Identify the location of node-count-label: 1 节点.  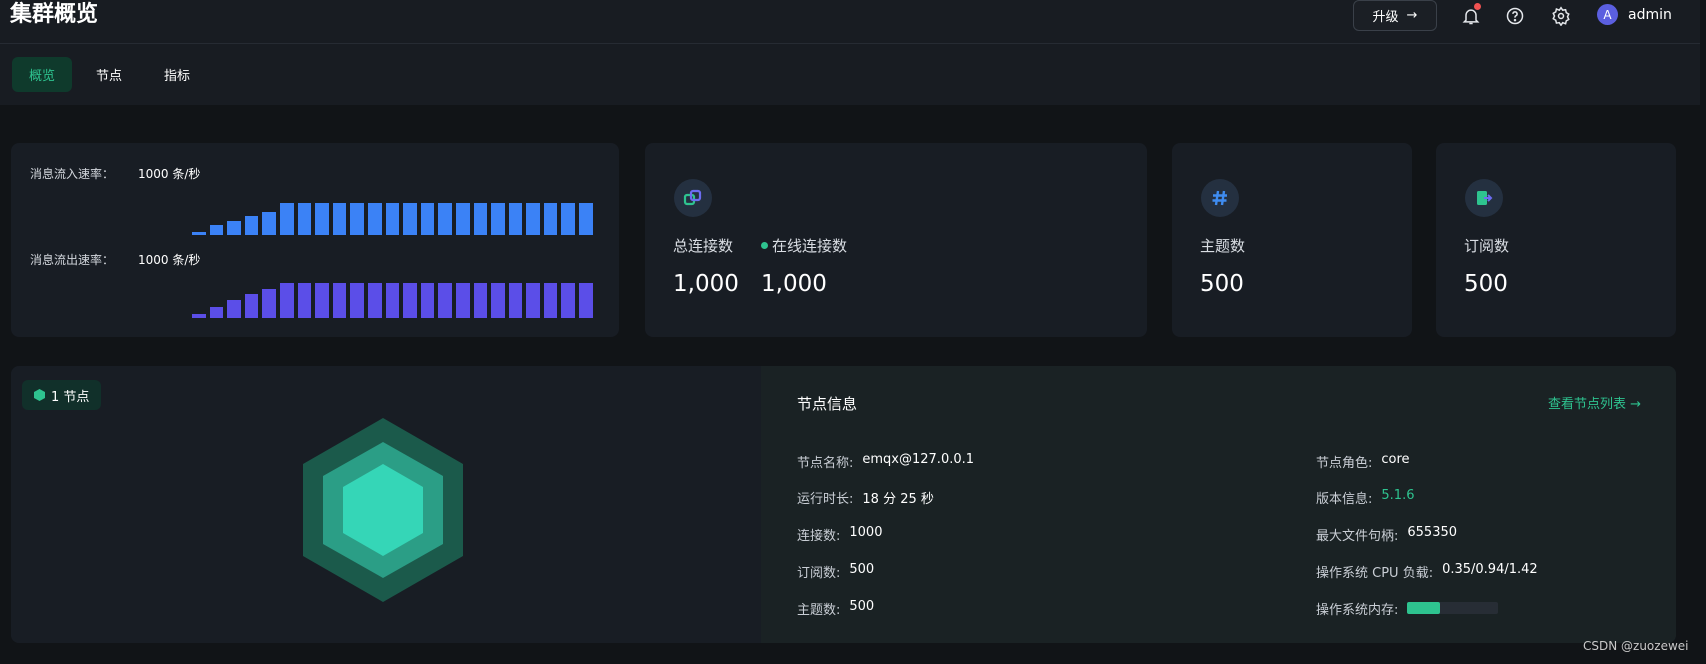
(70, 397).